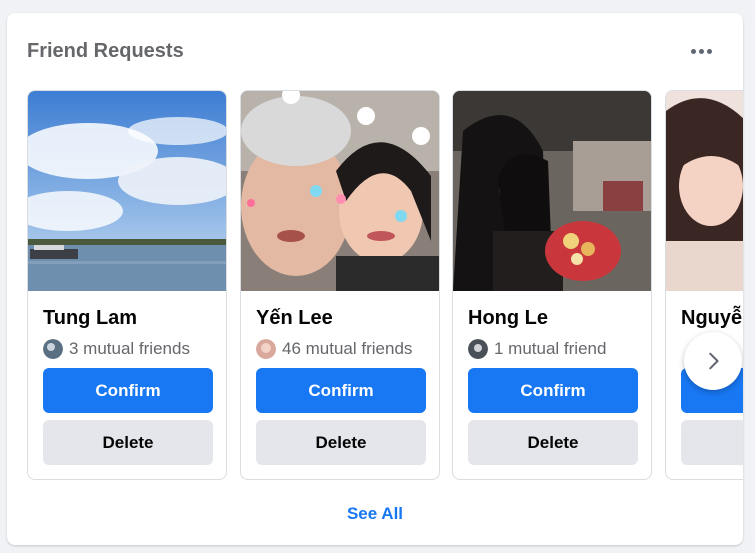 This screenshot has height=553, width=755. I want to click on chevron-right-icon, so click(714, 361).